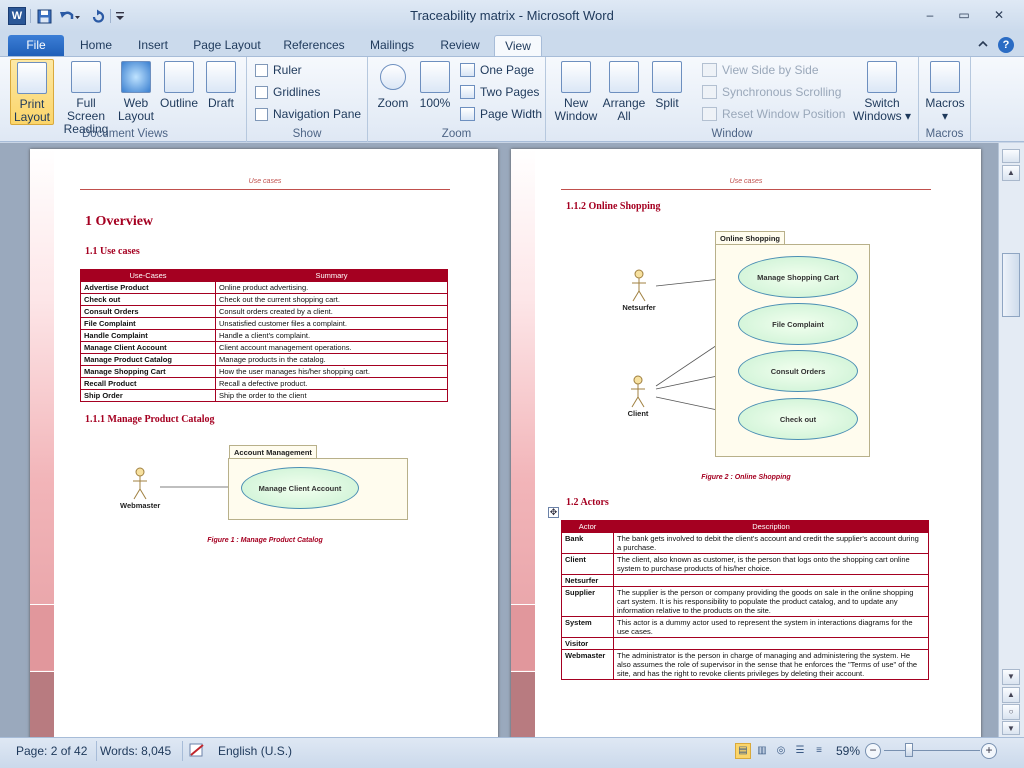 Image resolution: width=1024 pixels, height=768 pixels. I want to click on arrange-all-button: Arrange All, so click(624, 91).